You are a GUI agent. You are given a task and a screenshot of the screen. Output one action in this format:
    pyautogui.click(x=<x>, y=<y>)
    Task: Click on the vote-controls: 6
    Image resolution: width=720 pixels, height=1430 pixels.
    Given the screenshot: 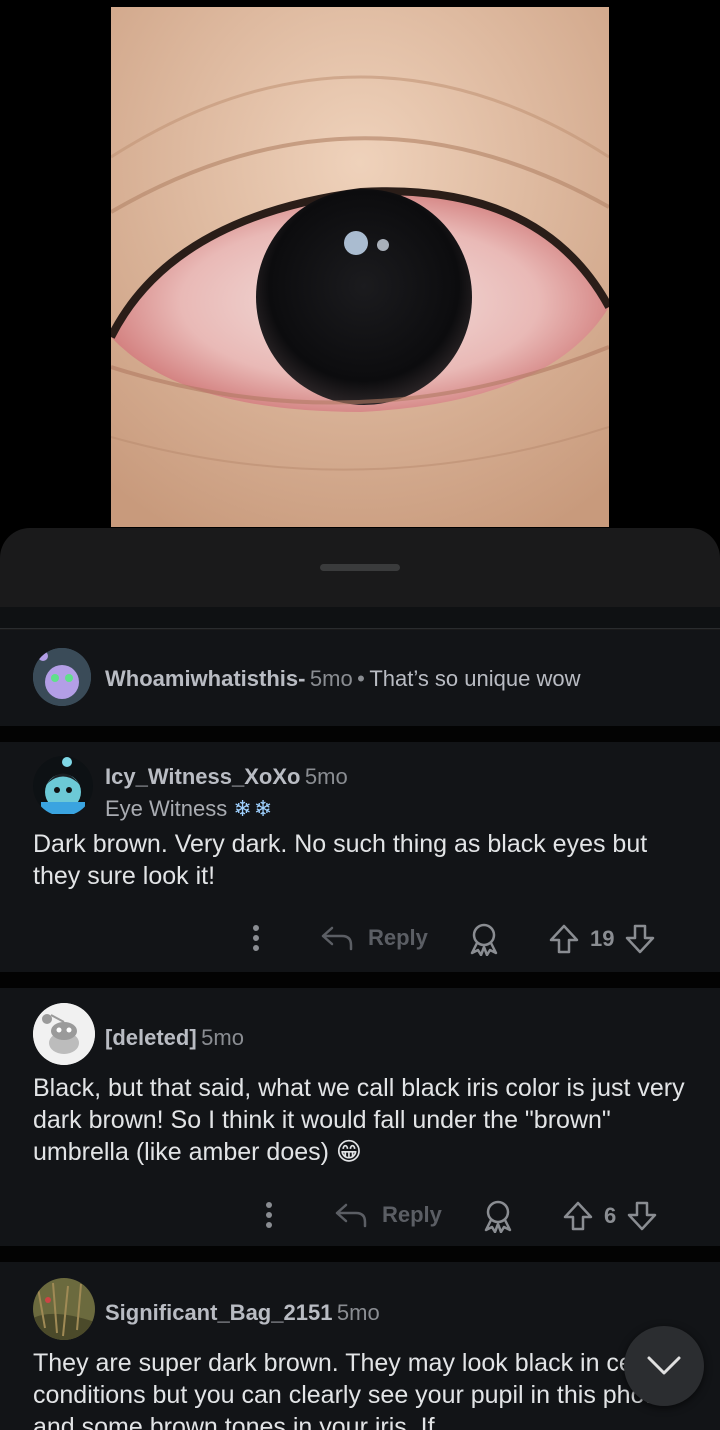 What is the action you would take?
    pyautogui.click(x=610, y=1216)
    